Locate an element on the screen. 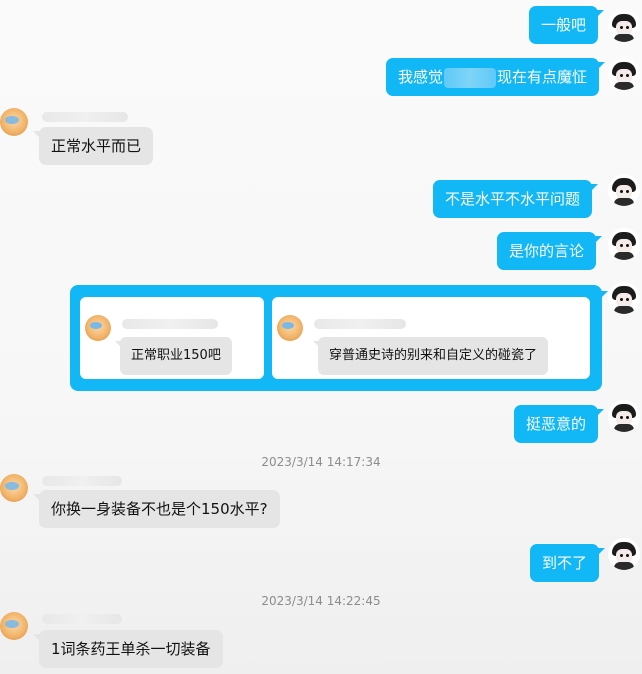 Image resolution: width=642 pixels, height=674 pixels. message-bubble-self: 挺恶意的 is located at coordinates (559, 424).